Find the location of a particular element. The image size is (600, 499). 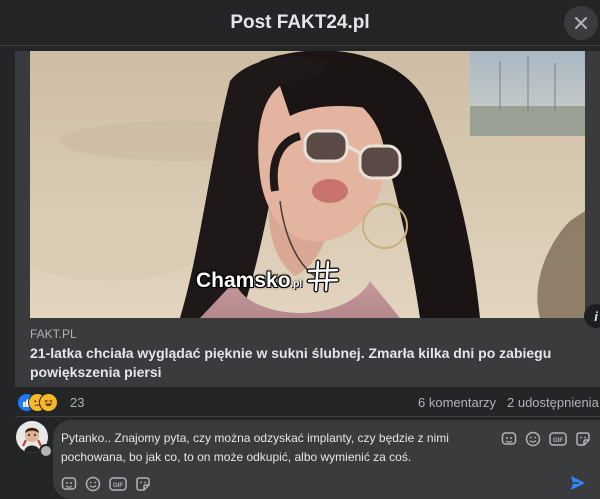

reaction-count: 23 is located at coordinates (77, 402).